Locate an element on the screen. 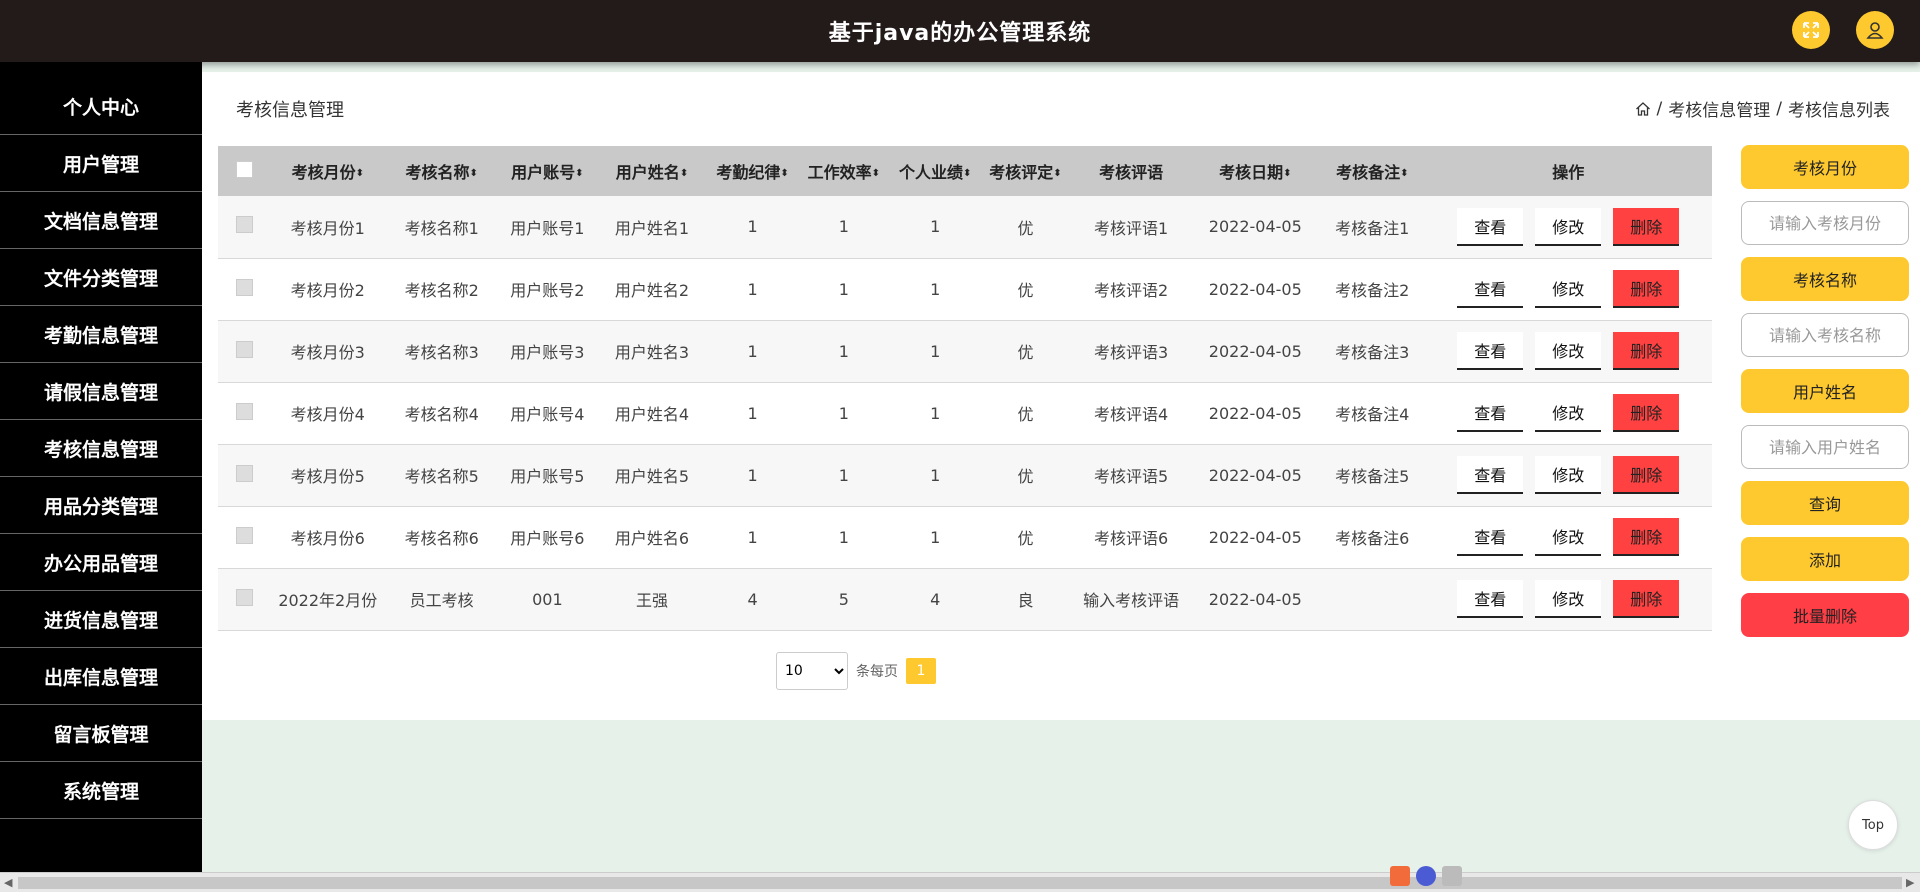 The image size is (1920, 892). sidebar-item-leave: 请假信息管理 is located at coordinates (101, 391).